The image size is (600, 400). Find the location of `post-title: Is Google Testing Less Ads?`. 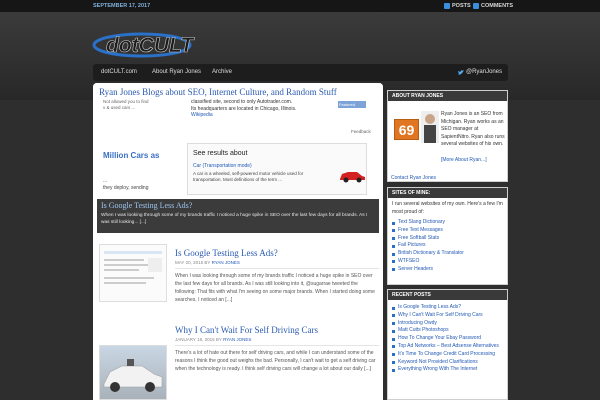

post-title: Is Google Testing Less Ads? is located at coordinates (277, 253).